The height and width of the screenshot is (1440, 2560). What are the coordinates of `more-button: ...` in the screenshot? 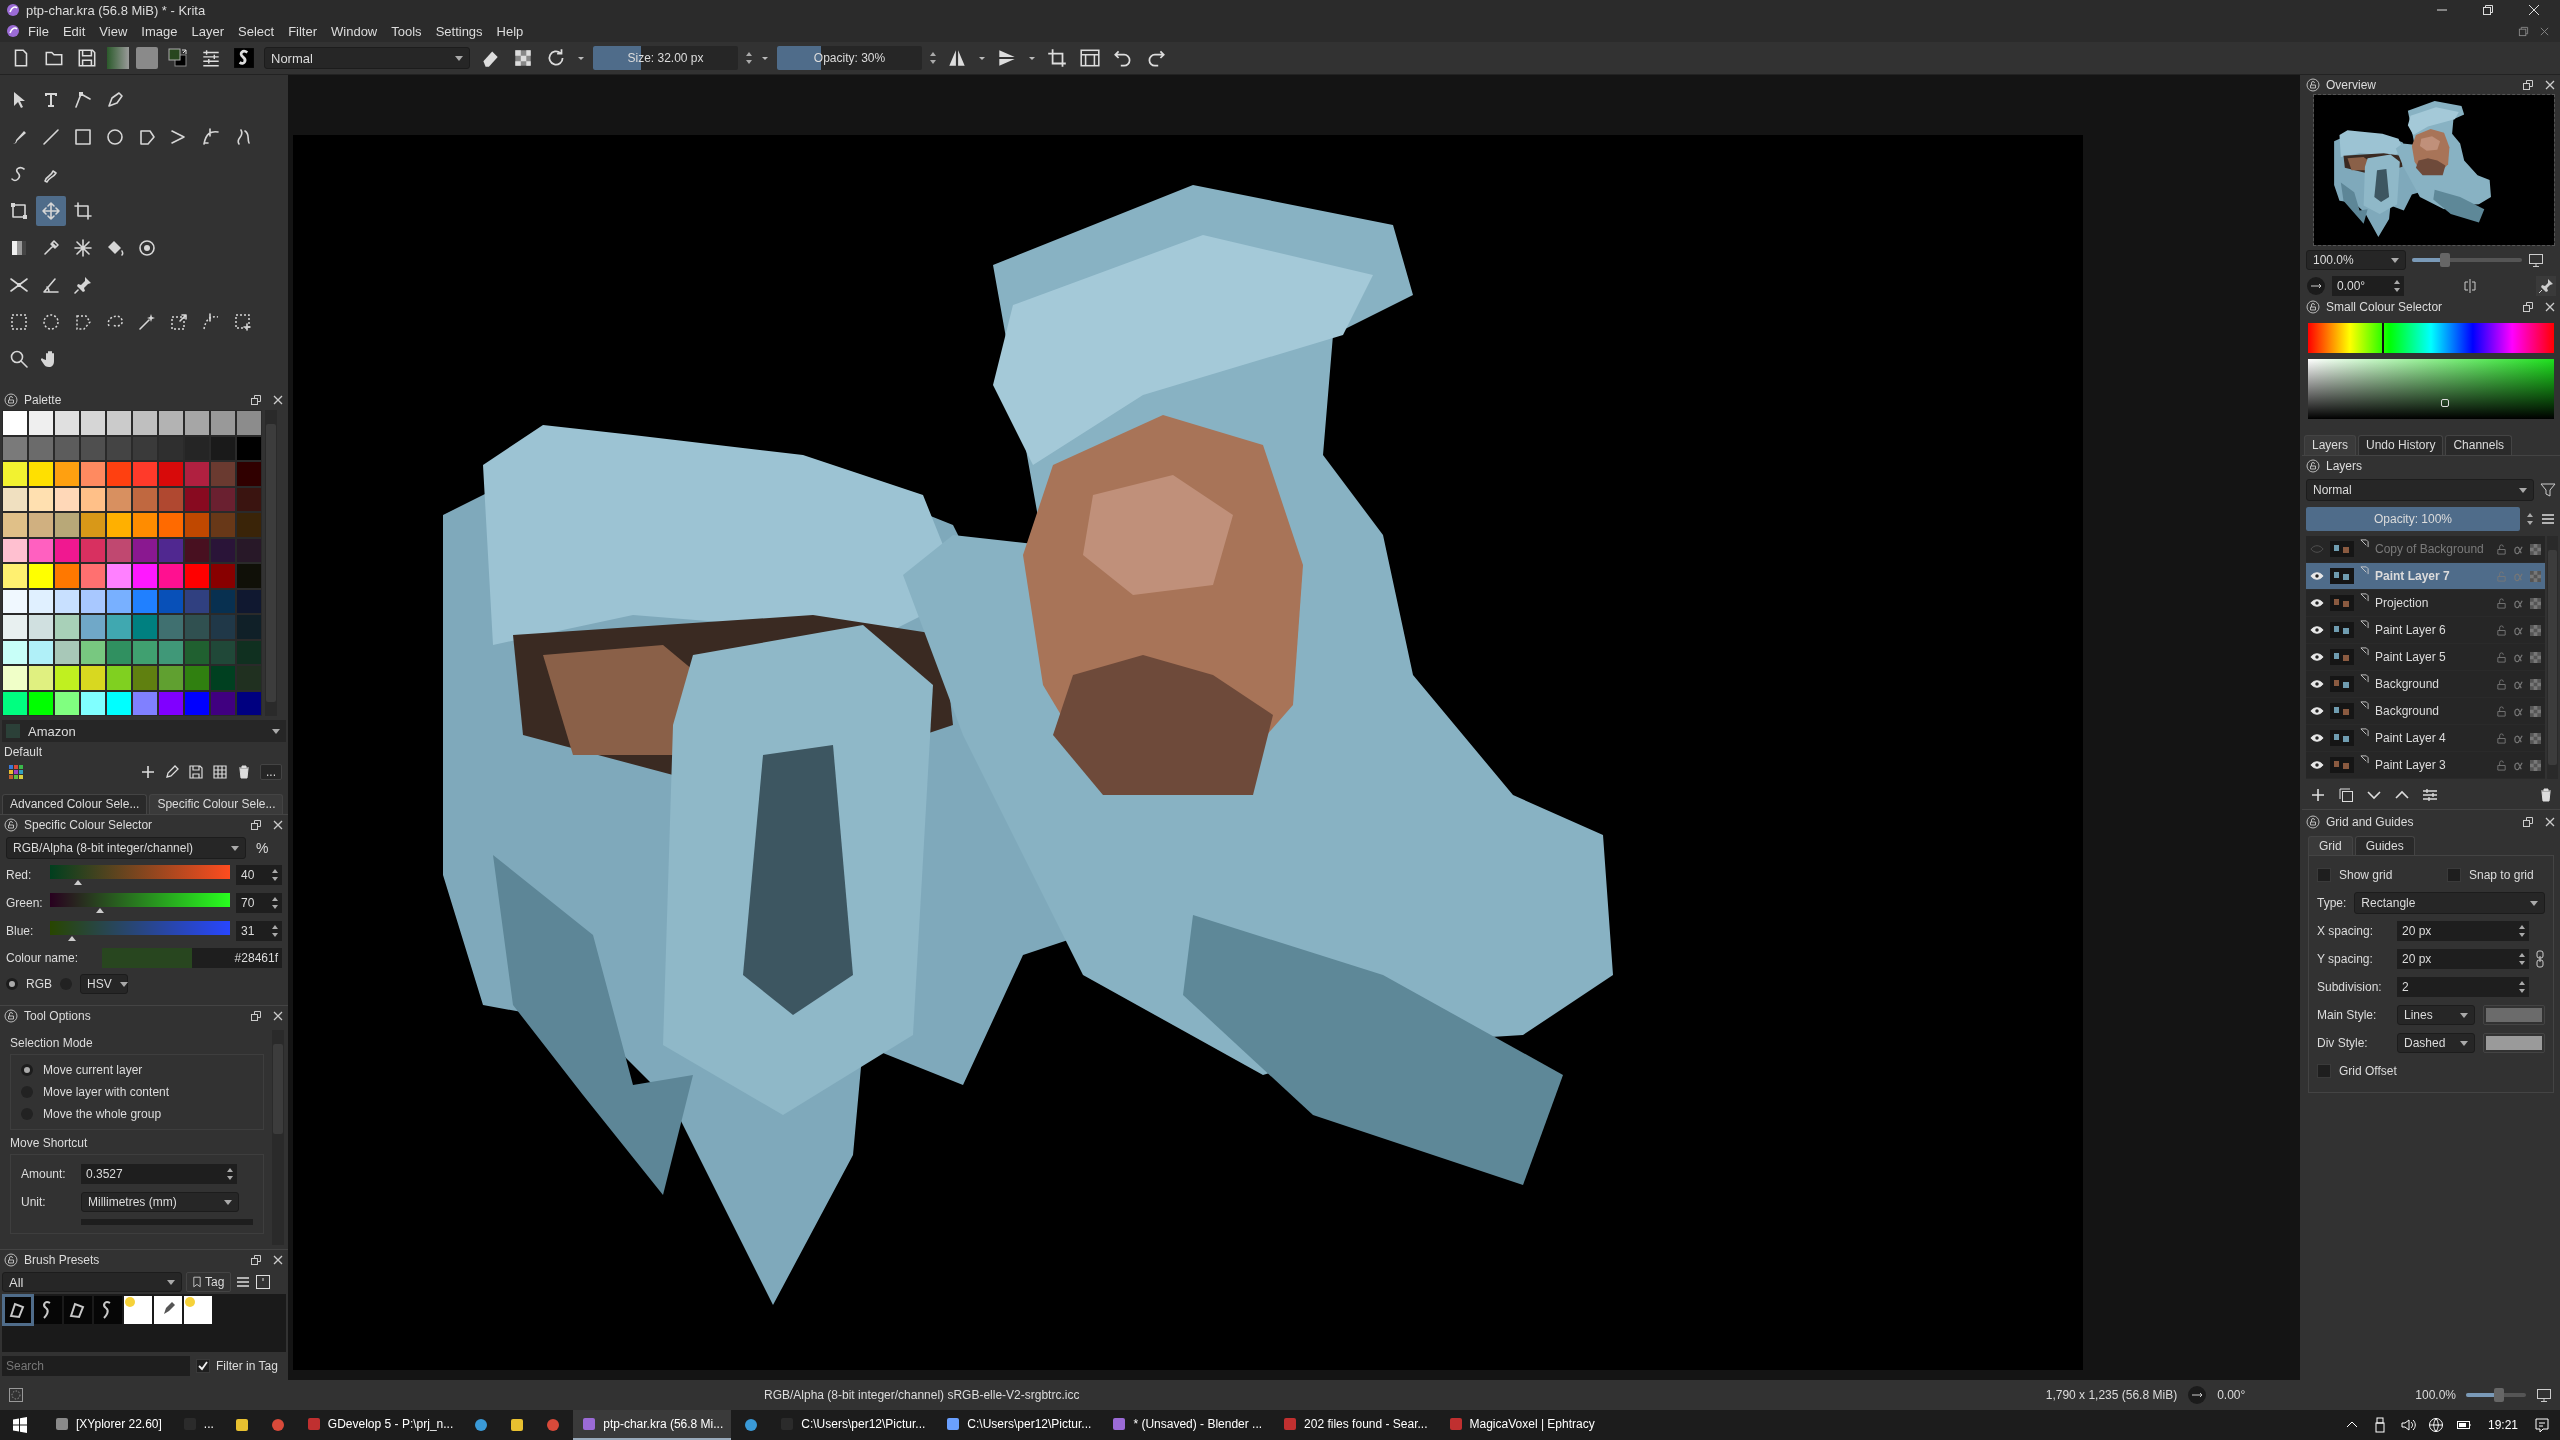 It's located at (271, 772).